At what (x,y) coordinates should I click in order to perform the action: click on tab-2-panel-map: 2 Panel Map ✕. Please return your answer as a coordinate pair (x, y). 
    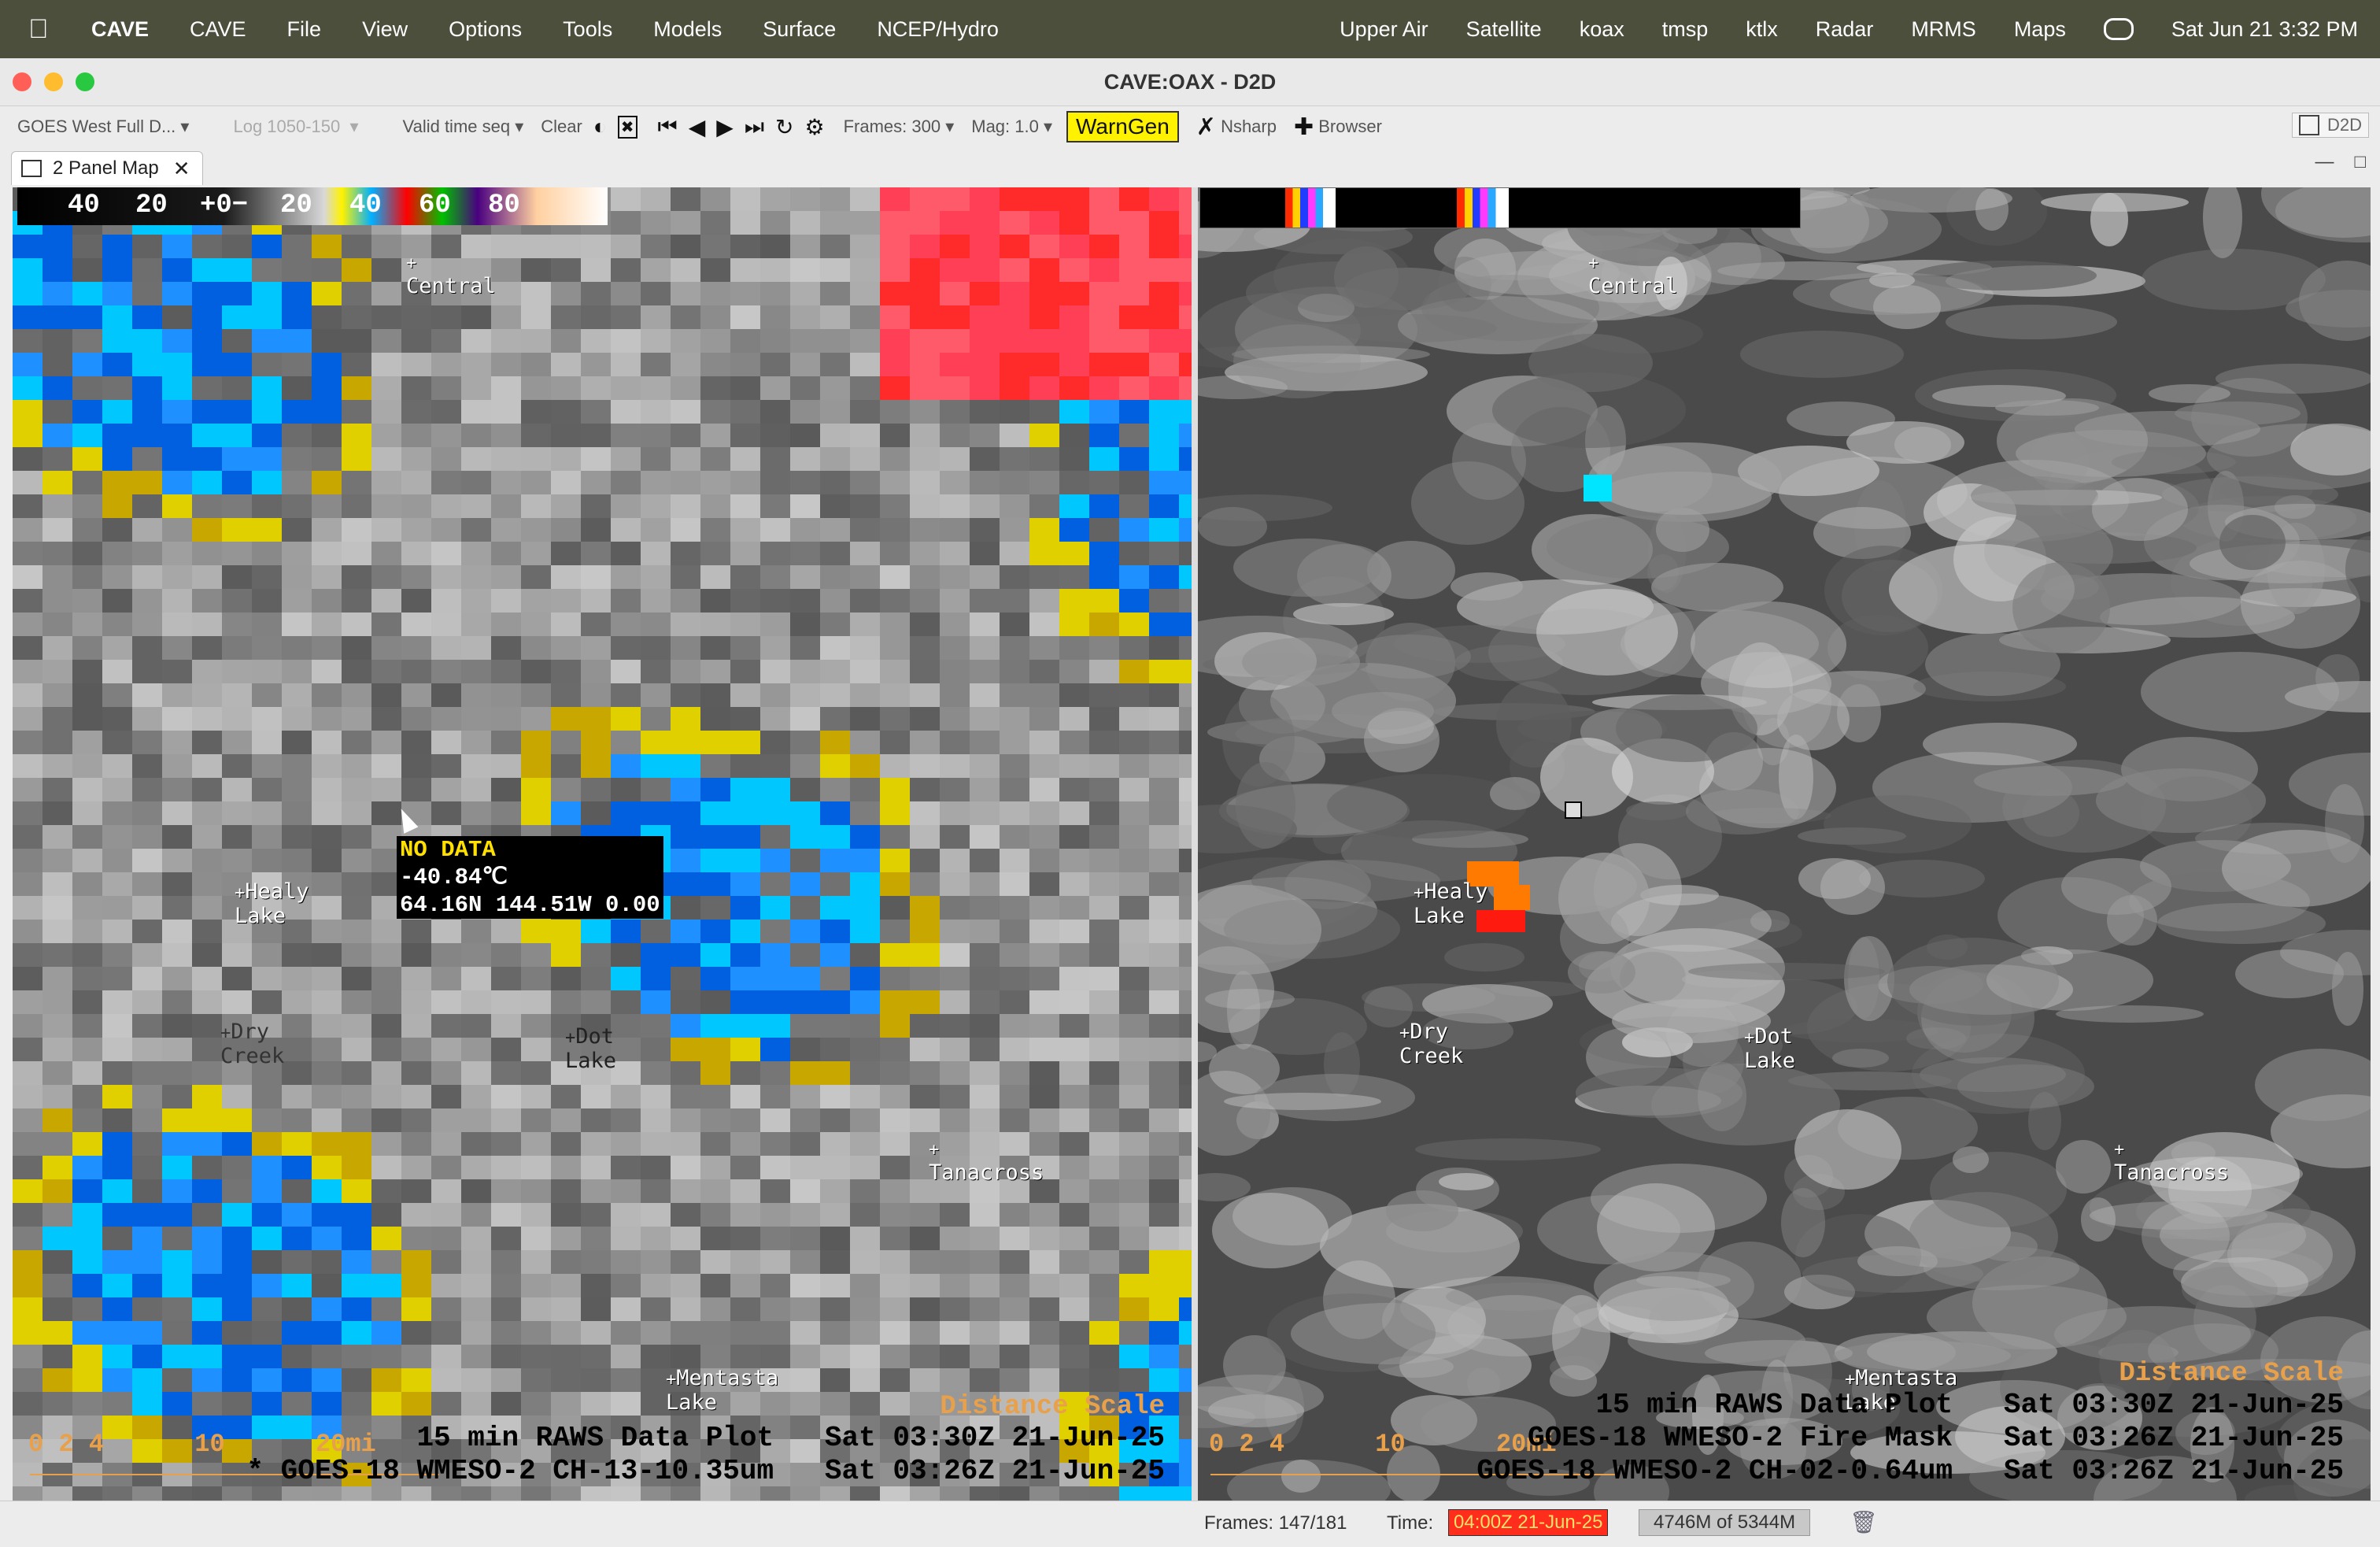
    Looking at the image, I should click on (107, 168).